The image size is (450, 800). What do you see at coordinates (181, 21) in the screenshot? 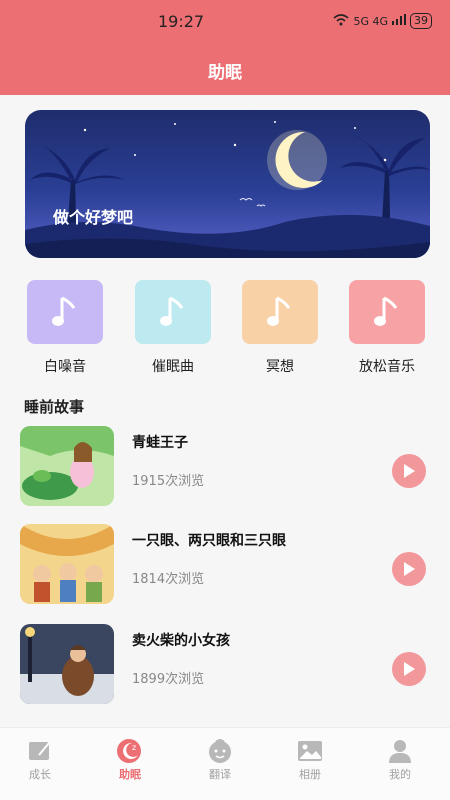
I see `status-time: 19:27` at bounding box center [181, 21].